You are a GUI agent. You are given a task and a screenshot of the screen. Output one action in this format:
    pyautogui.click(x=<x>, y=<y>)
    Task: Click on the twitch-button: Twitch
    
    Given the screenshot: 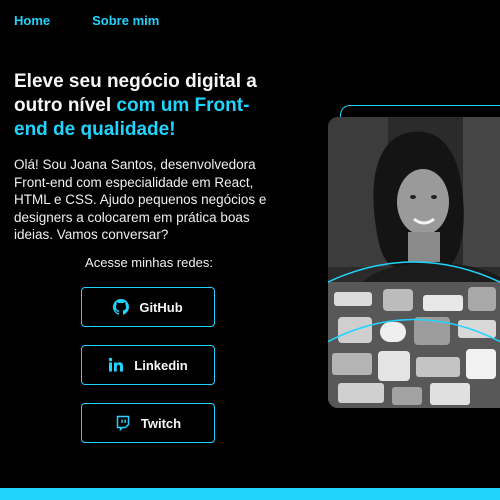 What is the action you would take?
    pyautogui.click(x=148, y=423)
    